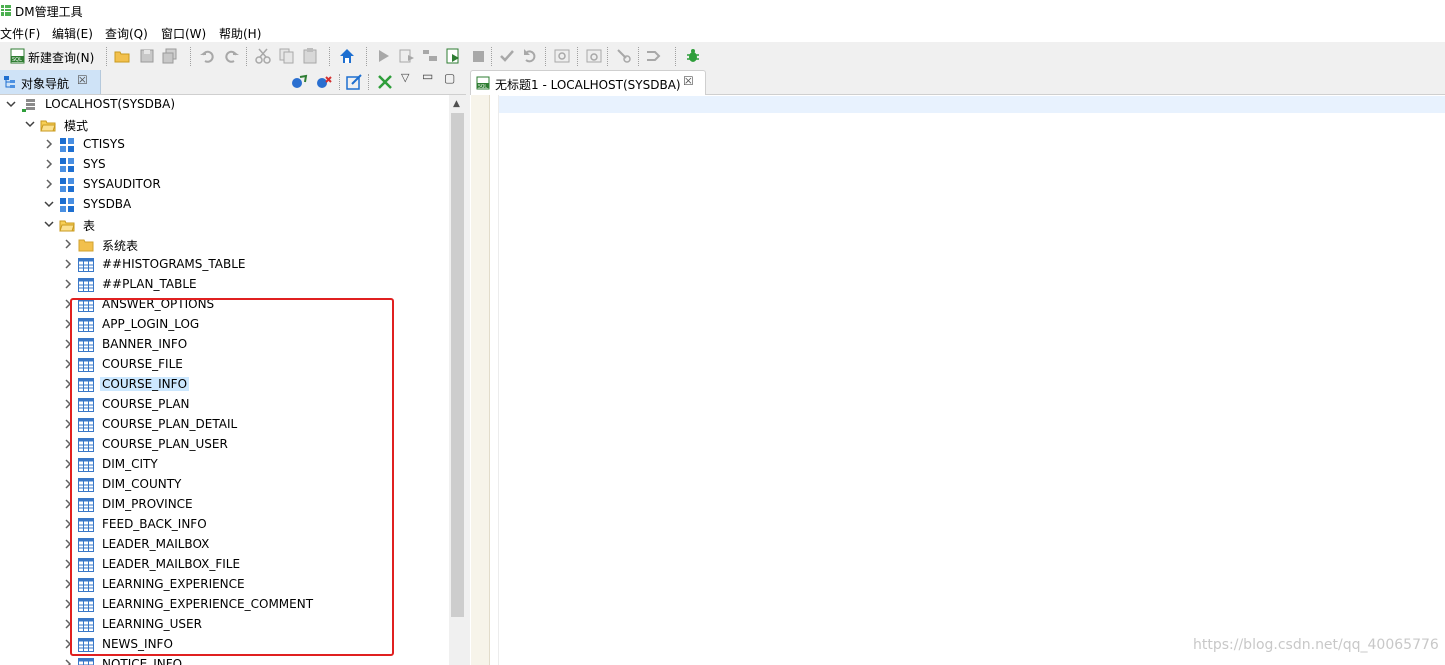 Image resolution: width=1445 pixels, height=665 pixels. What do you see at coordinates (61, 57) in the screenshot?
I see `new-query-button: 新建查询(N)` at bounding box center [61, 57].